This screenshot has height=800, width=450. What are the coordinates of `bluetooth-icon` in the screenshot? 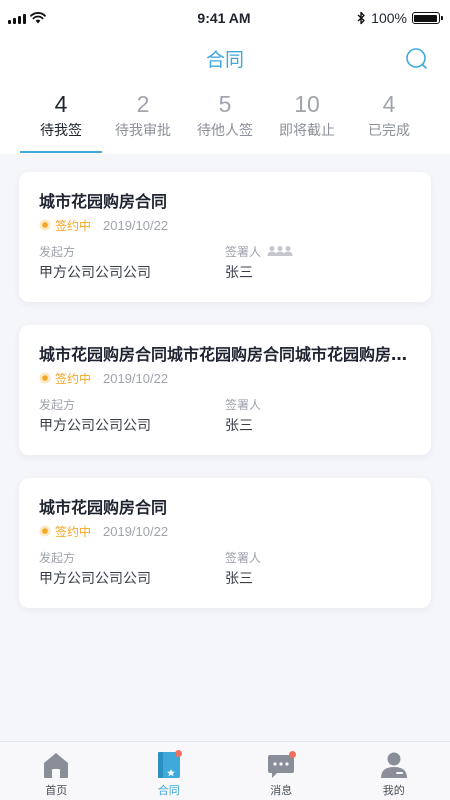 It's located at (361, 18).